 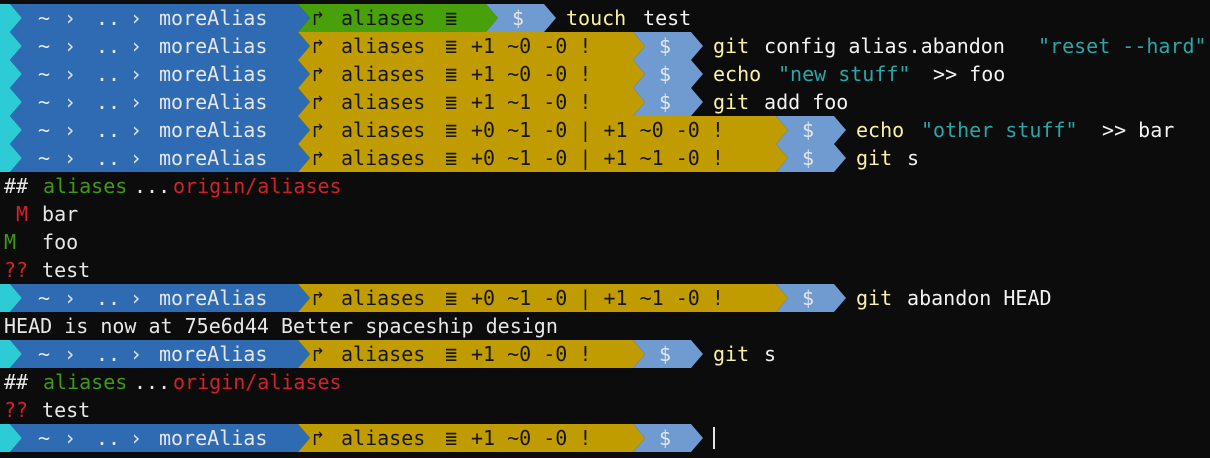 I want to click on git-status-segment: ↱ aliases ≣ +0 ~1 -0 | +1 ~1 -0 !, so click(x=543, y=158).